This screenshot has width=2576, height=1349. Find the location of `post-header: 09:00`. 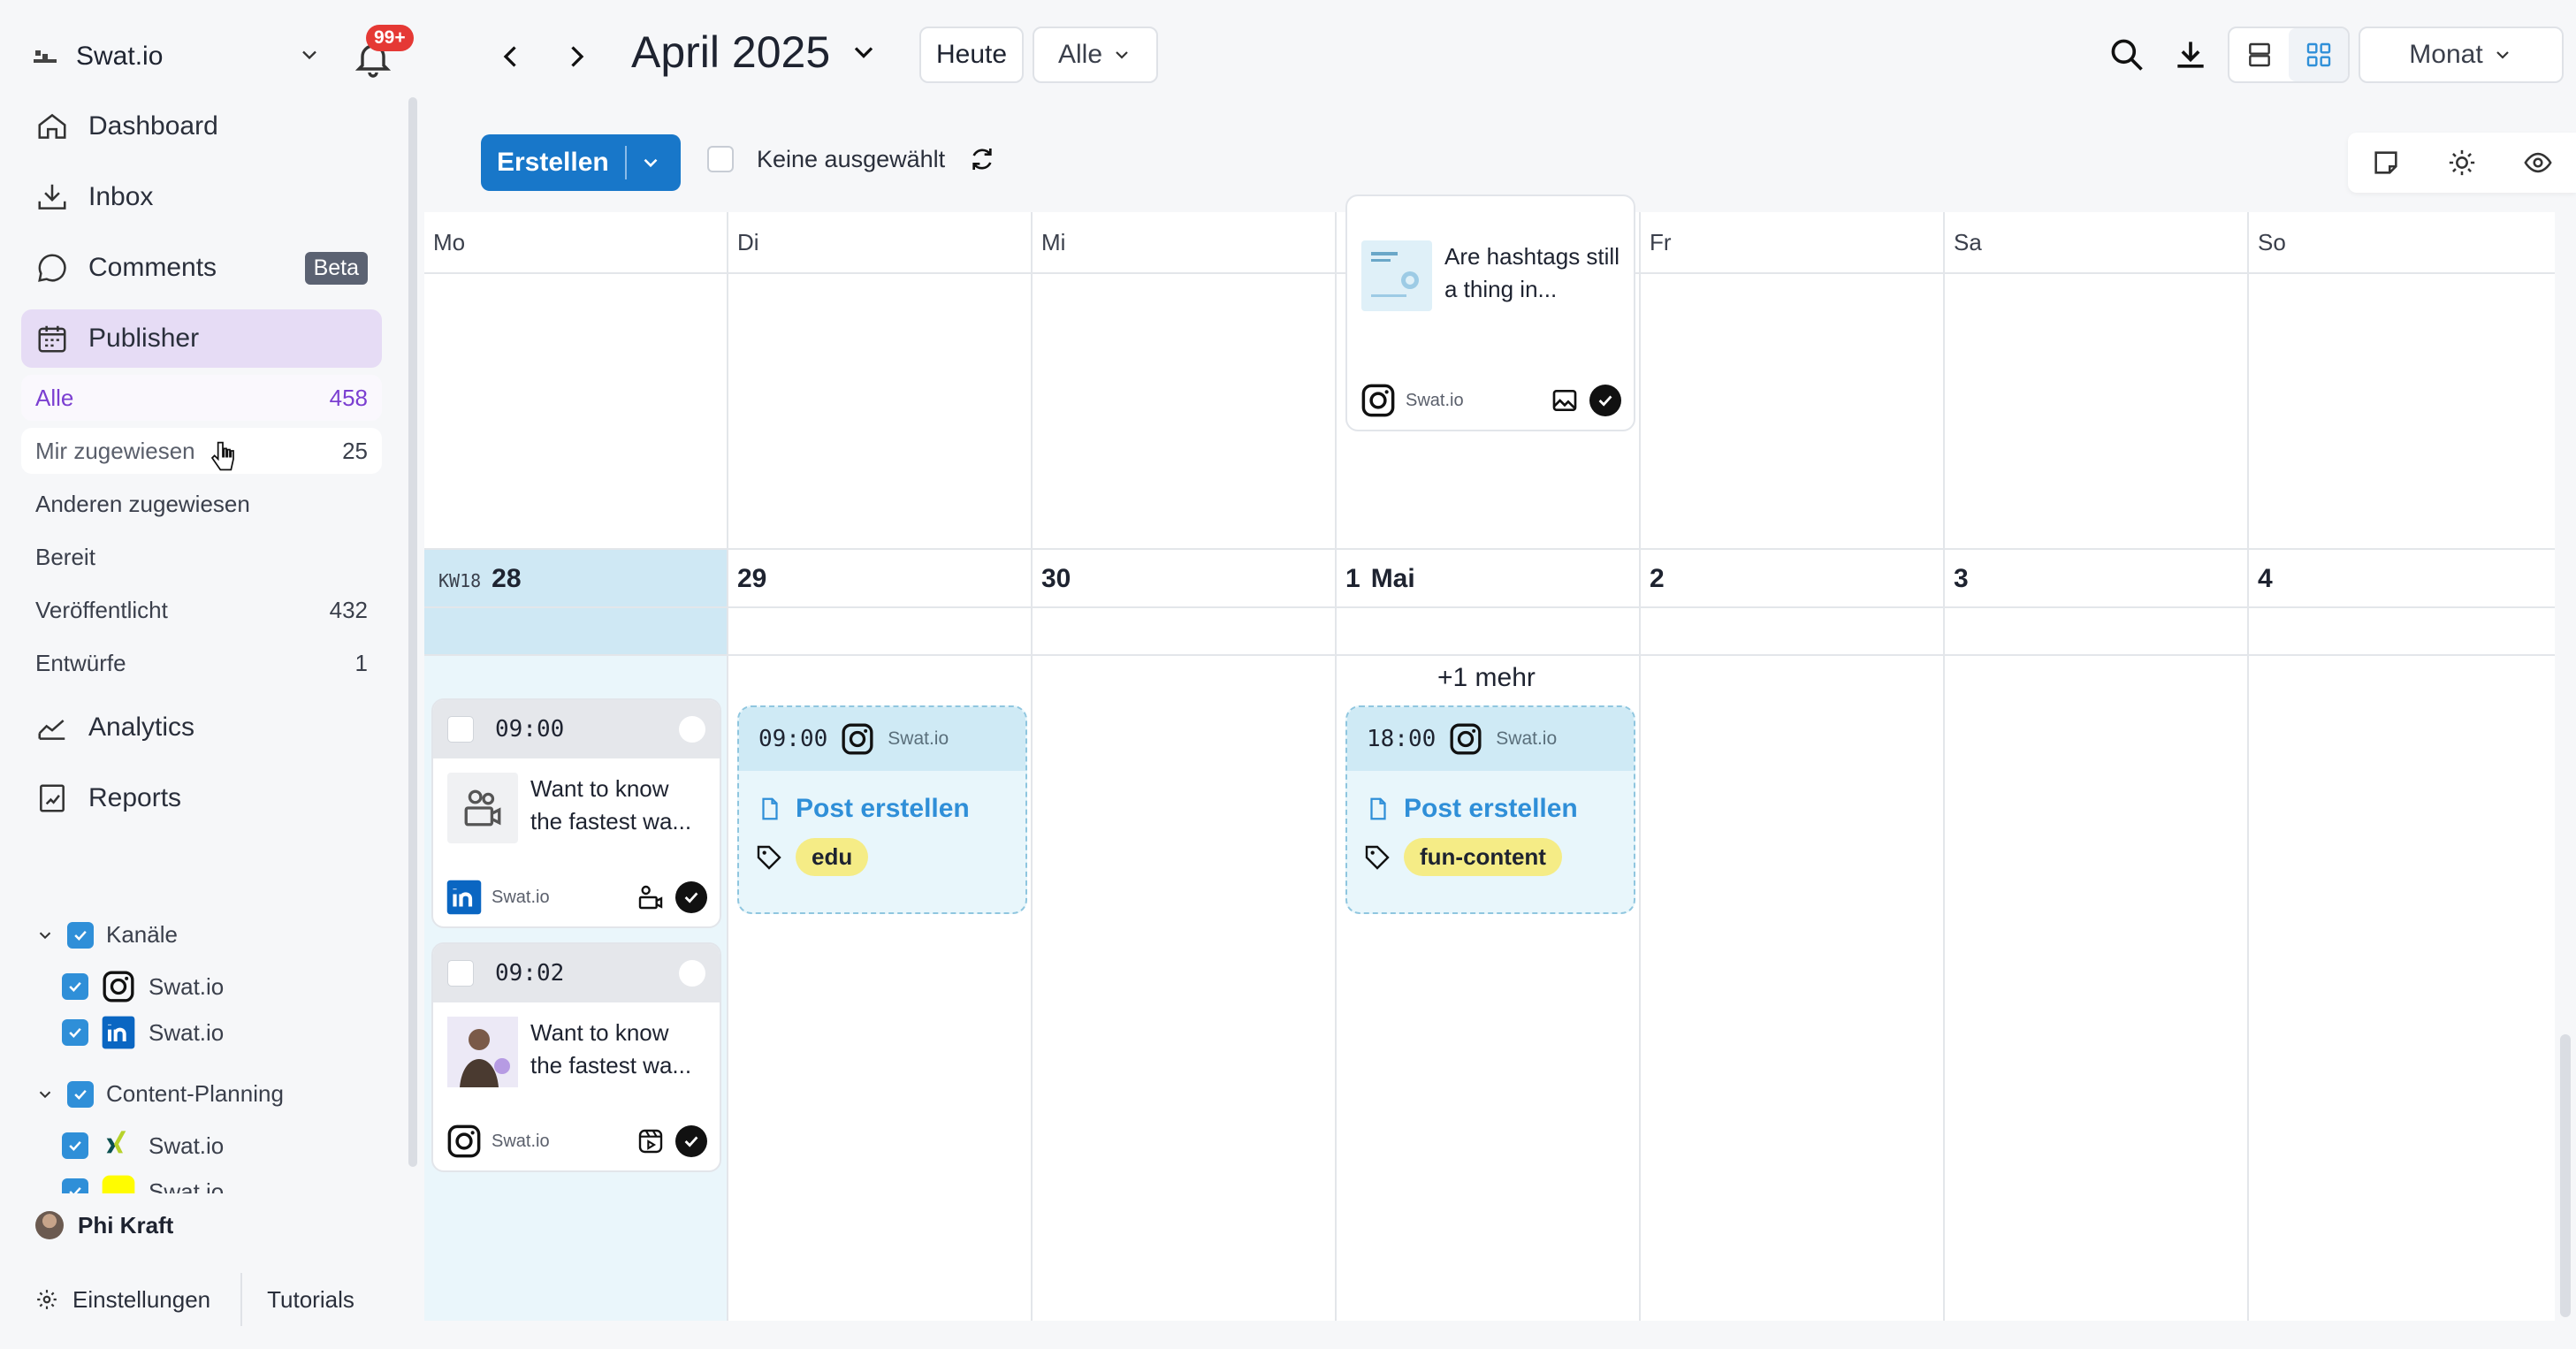

post-header: 09:00 is located at coordinates (576, 729).